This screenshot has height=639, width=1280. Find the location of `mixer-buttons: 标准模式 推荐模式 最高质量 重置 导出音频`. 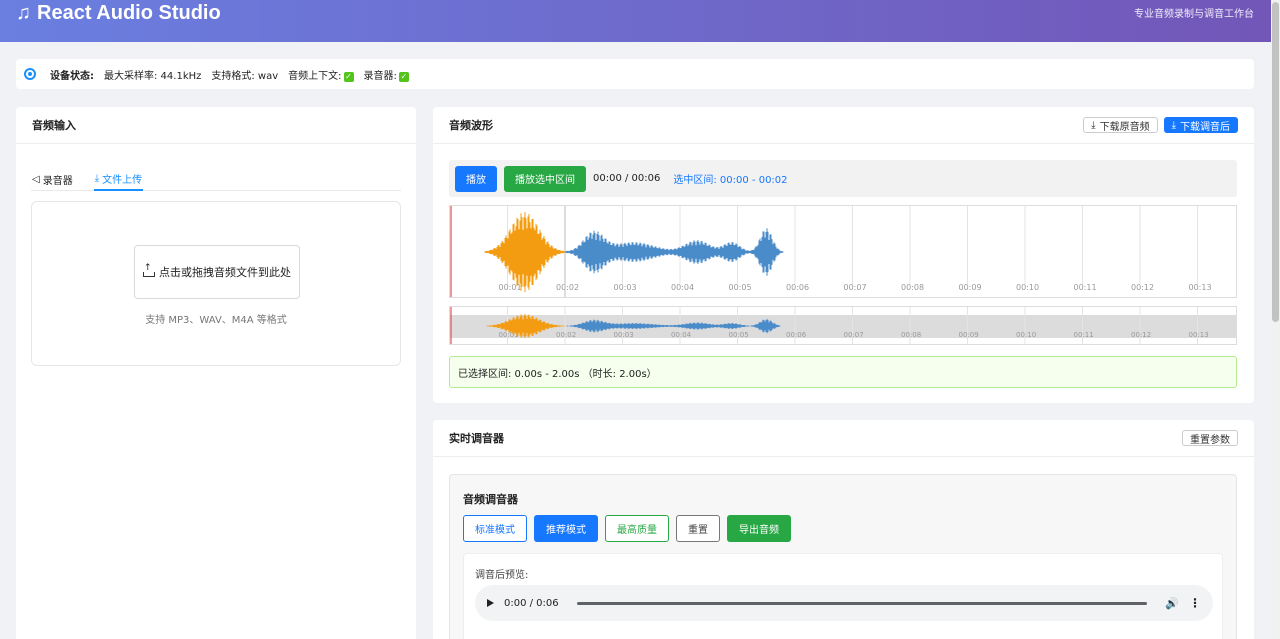

mixer-buttons: 标准模式 推荐模式 最高质量 重置 导出音频 is located at coordinates (627, 528).